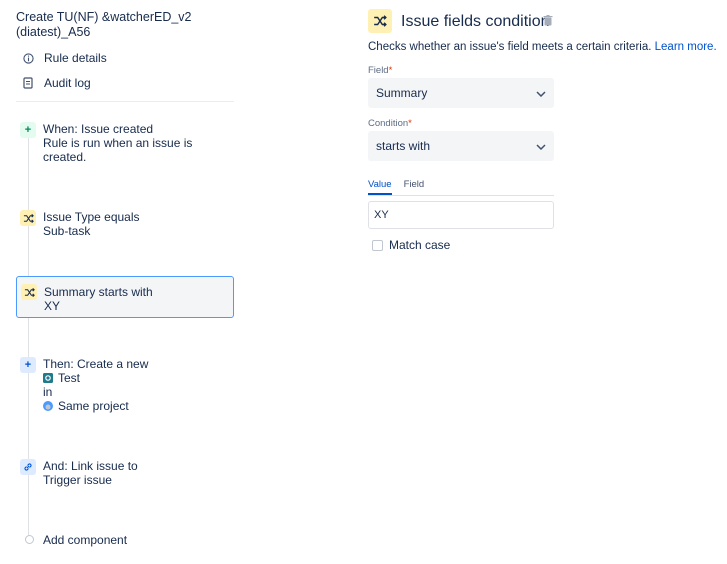  I want to click on field-label: Field*, so click(380, 70).